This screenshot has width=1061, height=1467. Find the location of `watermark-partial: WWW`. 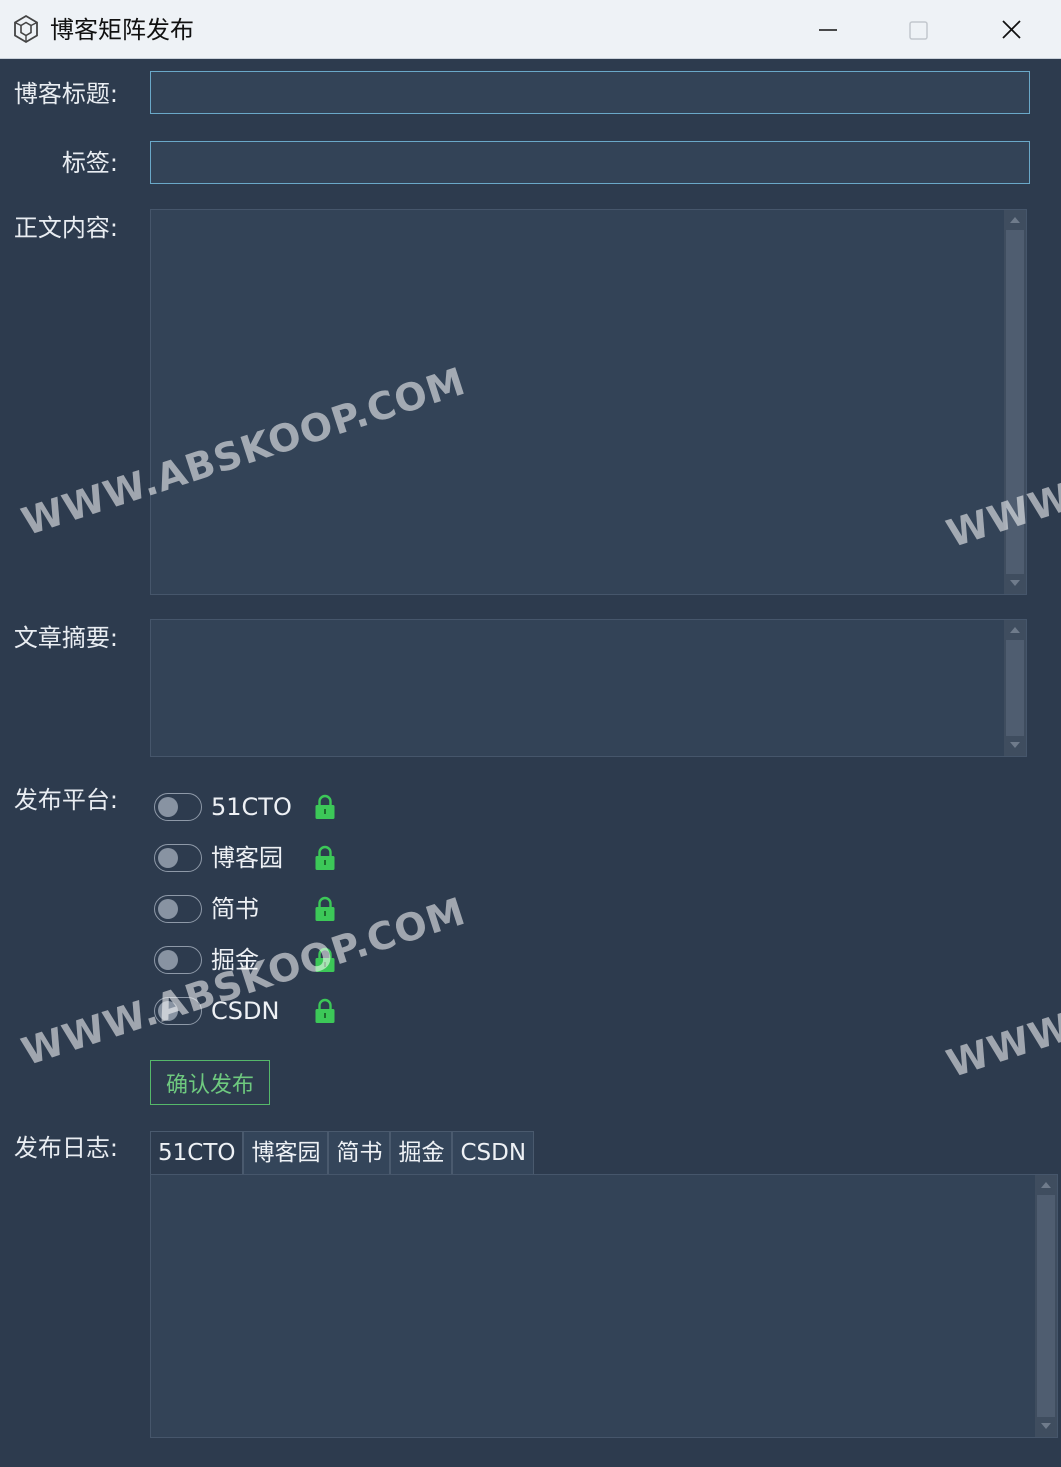

watermark-partial: WWW is located at coordinates (1001, 1045).